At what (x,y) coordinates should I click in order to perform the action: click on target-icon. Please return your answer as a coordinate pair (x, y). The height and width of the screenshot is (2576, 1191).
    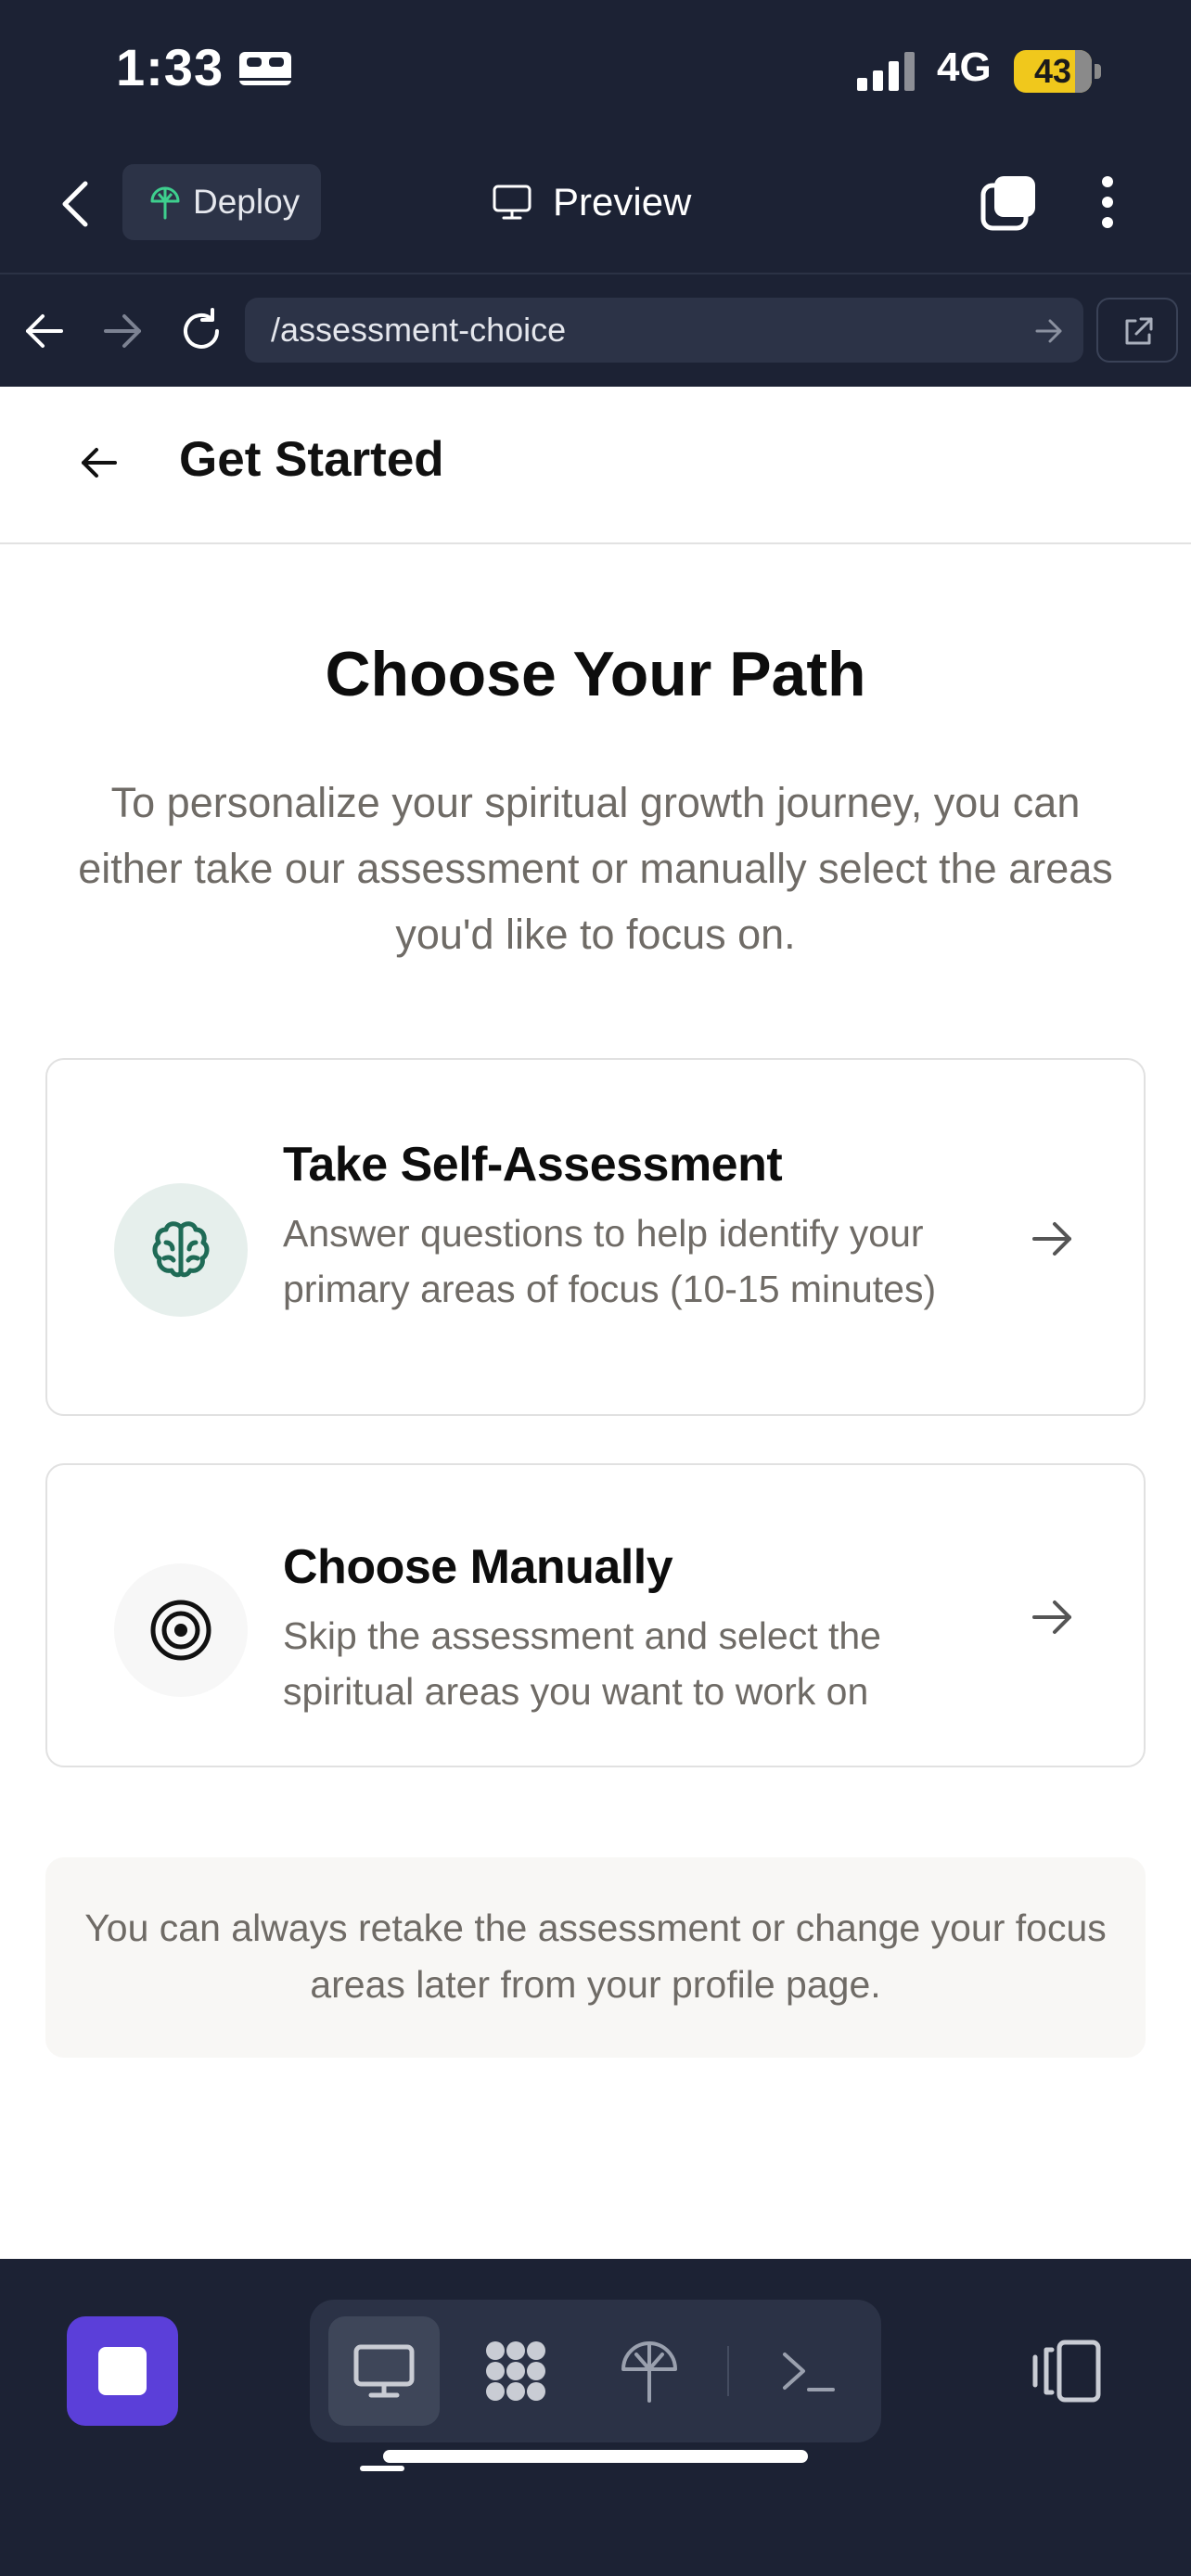
    Looking at the image, I should click on (180, 1631).